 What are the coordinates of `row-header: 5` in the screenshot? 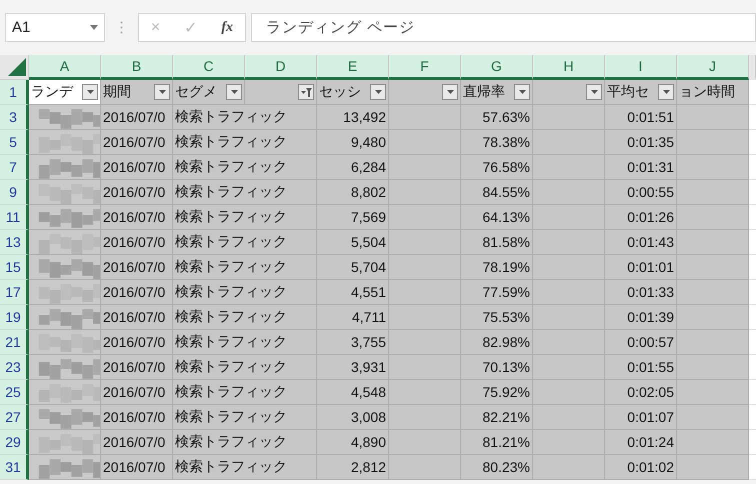 It's located at (14, 142).